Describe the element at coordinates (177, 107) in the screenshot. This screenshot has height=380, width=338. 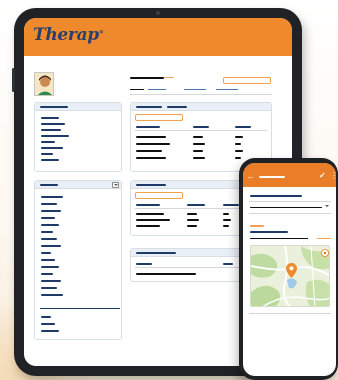
I see `panel-title-extra` at that location.